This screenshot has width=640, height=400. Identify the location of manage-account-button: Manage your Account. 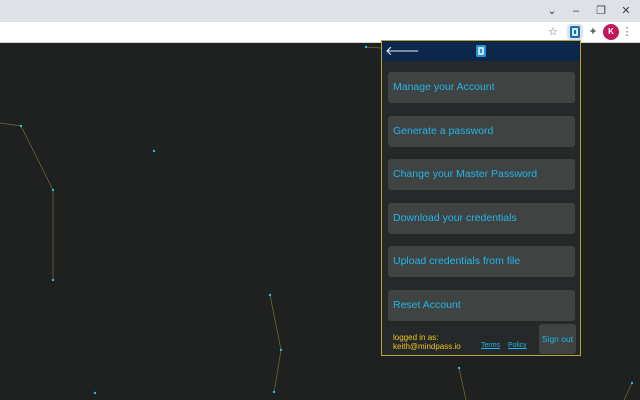
(481, 87).